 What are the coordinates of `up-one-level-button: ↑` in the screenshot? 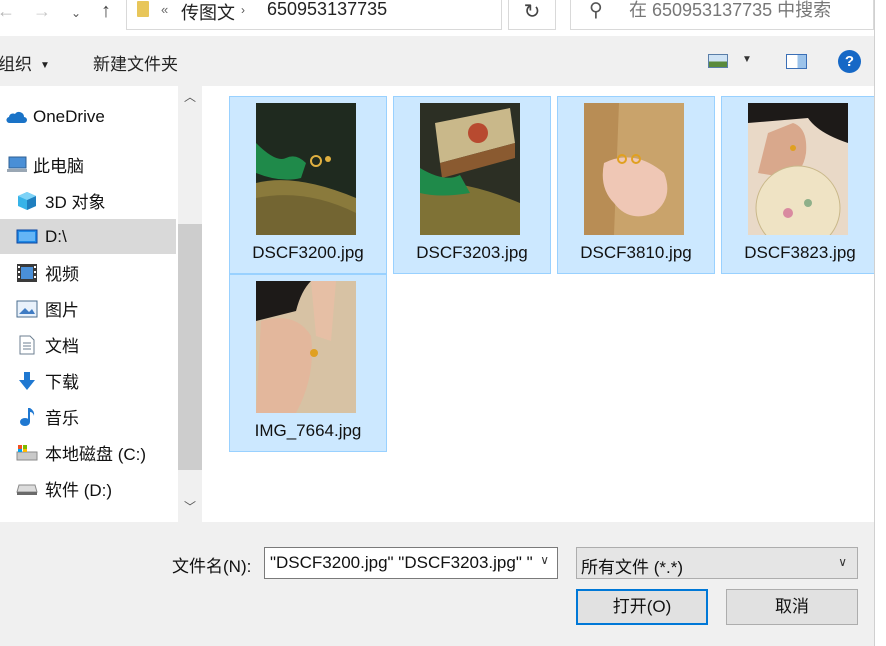 It's located at (106, 12).